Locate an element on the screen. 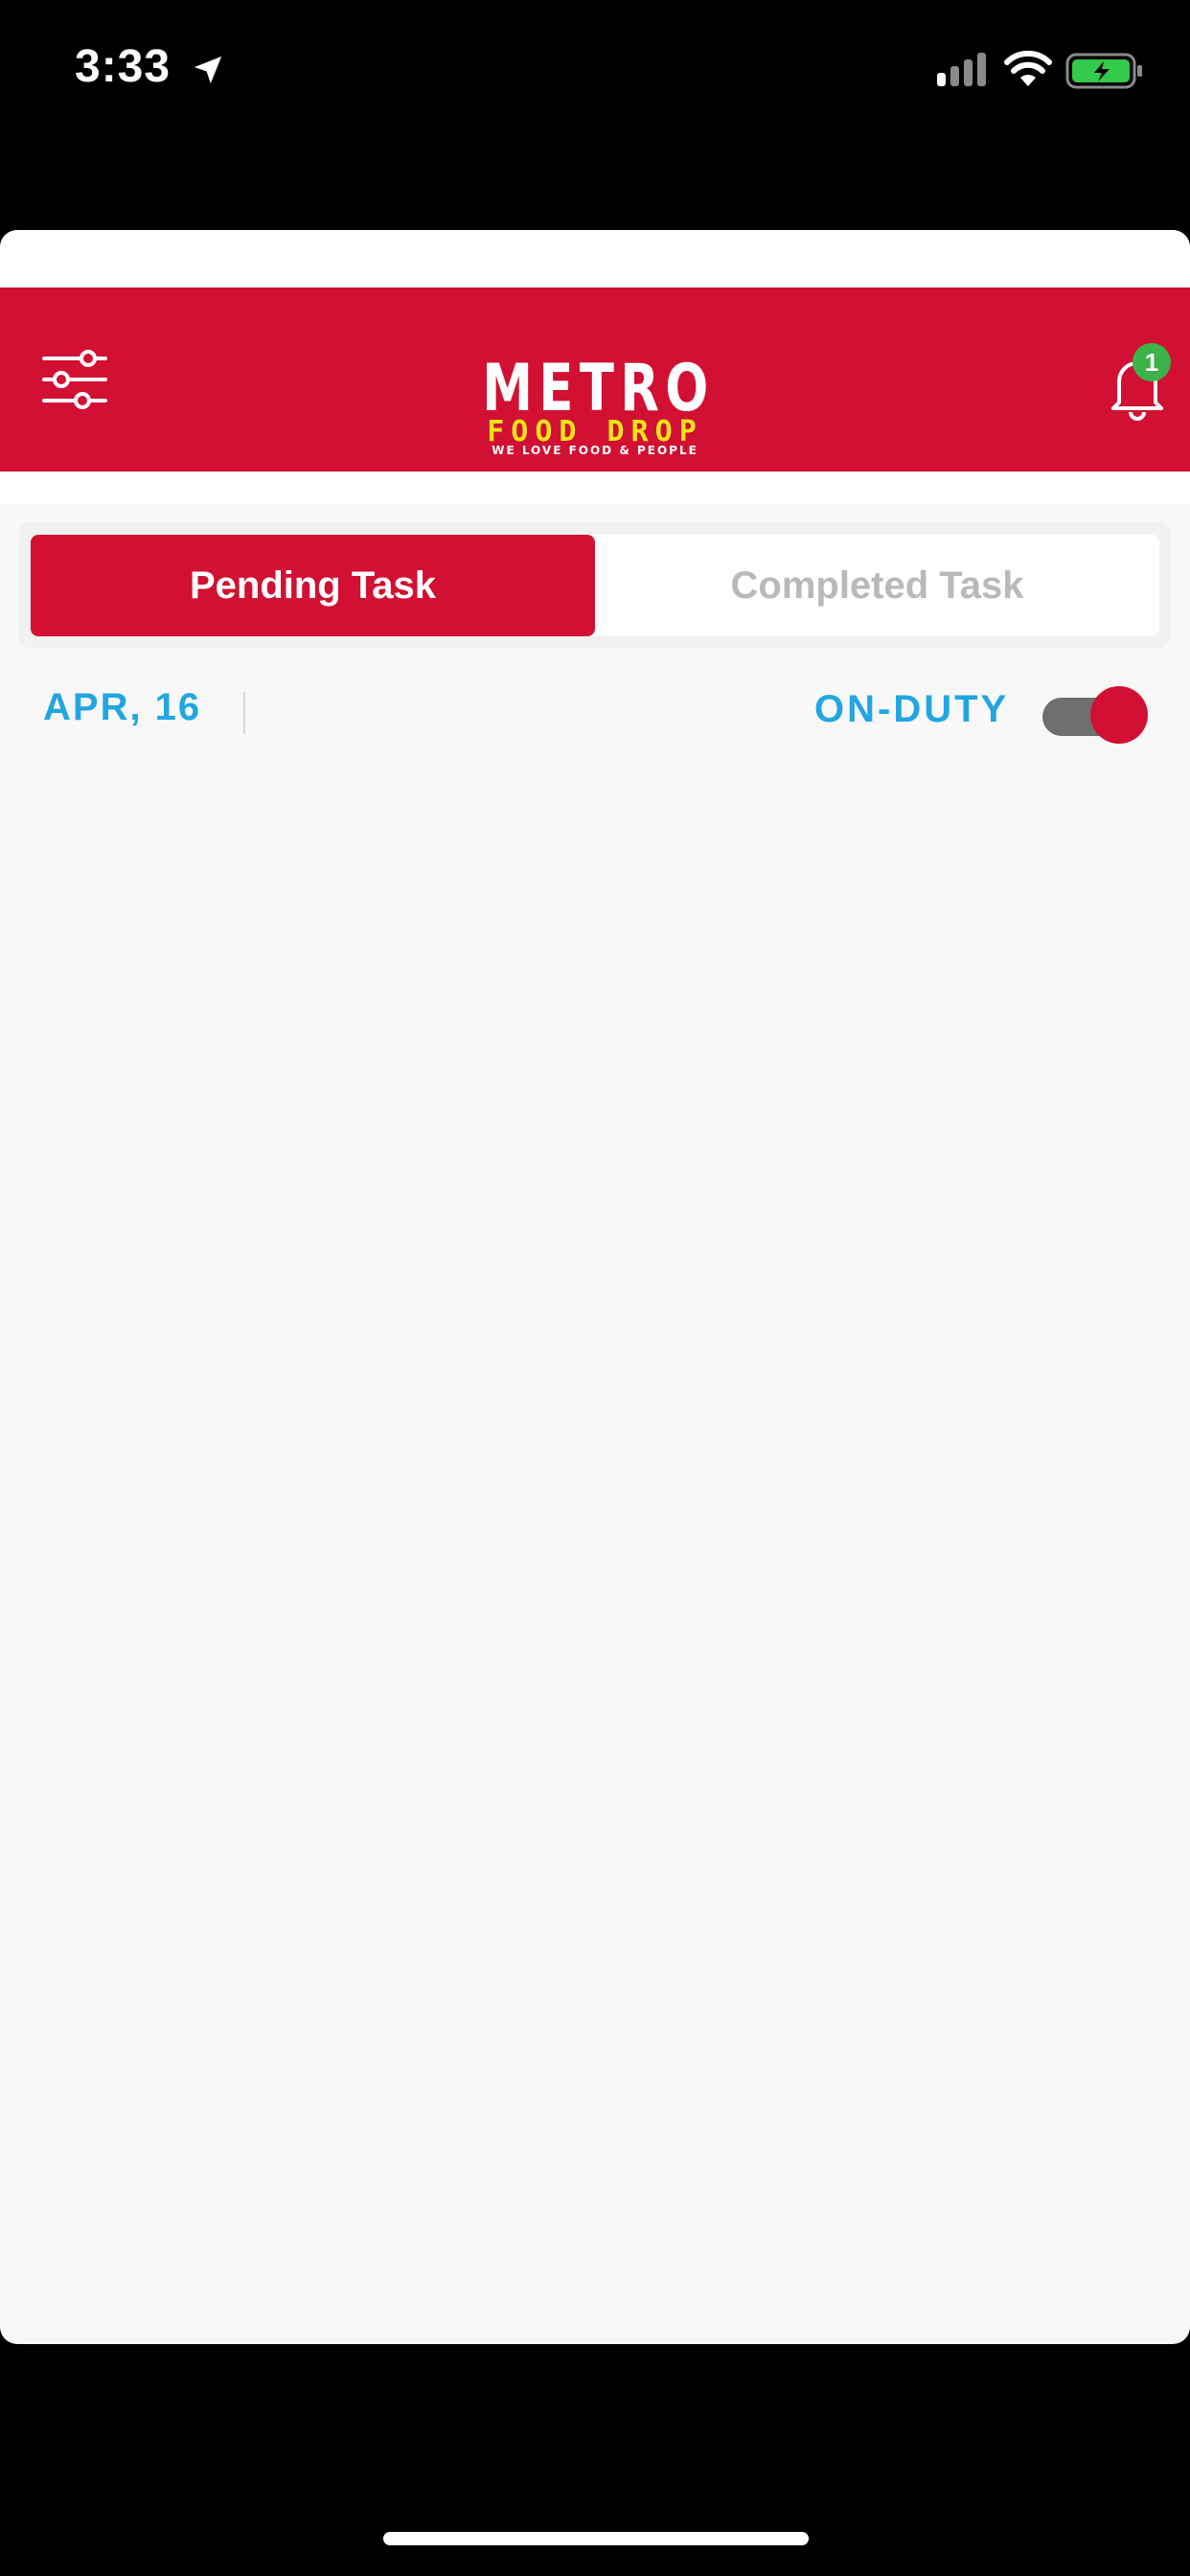  app-logo: METRO FOOD DROP WE LOVE FOOD & PEOPLE is located at coordinates (595, 409).